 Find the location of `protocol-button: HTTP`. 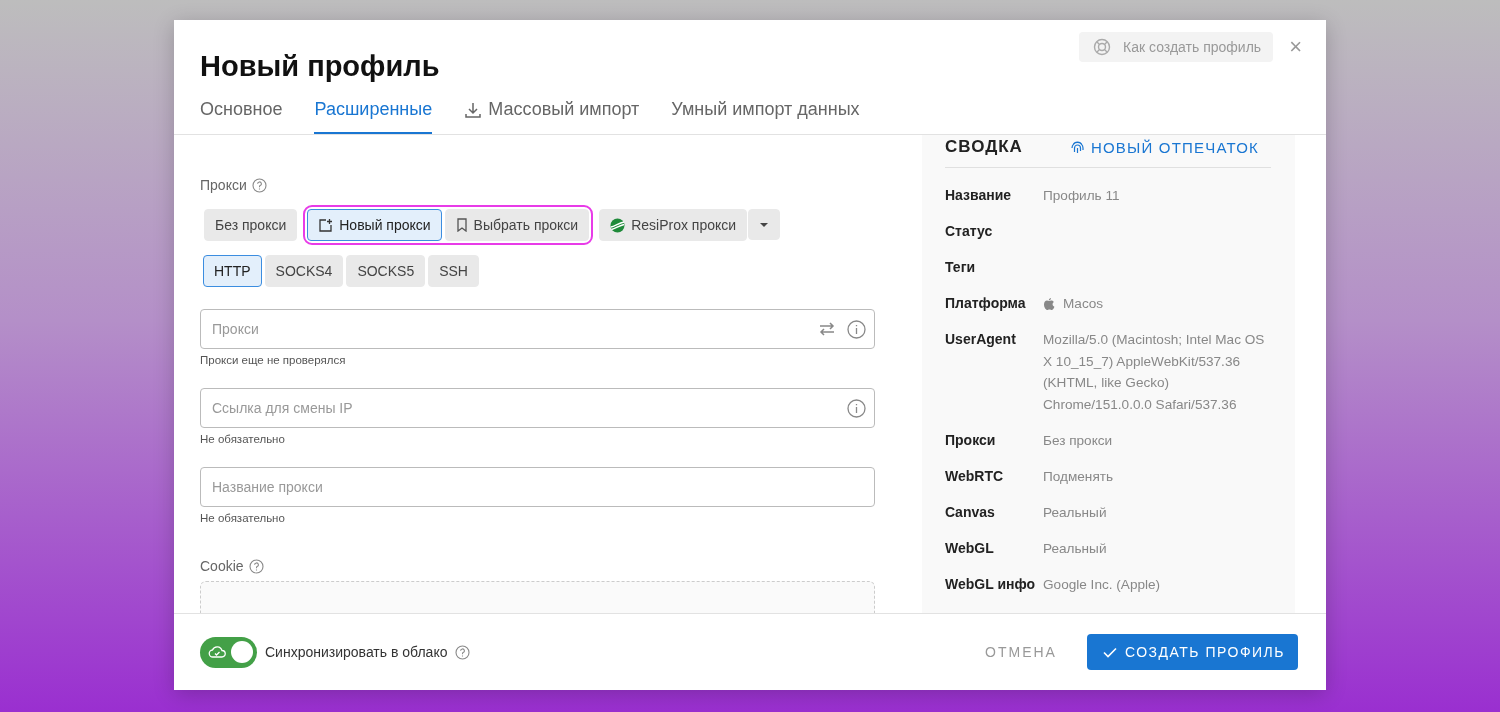

protocol-button: HTTP is located at coordinates (232, 271).